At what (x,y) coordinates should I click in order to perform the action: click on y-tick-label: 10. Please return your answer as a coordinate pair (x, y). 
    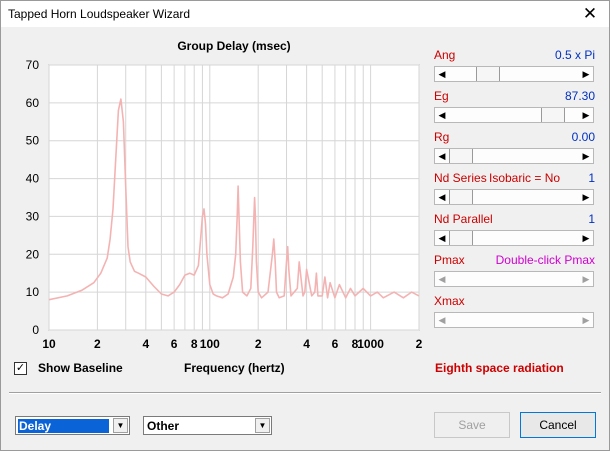
    Looking at the image, I should click on (33, 292).